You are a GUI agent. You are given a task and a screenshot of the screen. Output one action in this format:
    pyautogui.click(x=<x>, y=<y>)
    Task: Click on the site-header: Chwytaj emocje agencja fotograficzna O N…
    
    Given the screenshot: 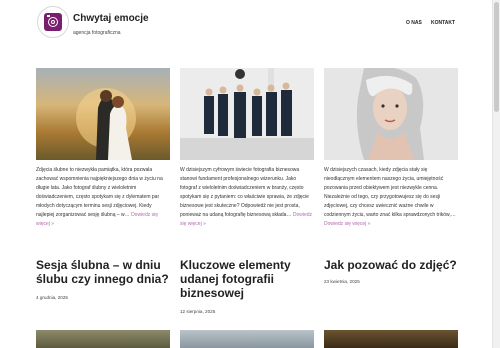 What is the action you would take?
    pyautogui.click(x=250, y=23)
    